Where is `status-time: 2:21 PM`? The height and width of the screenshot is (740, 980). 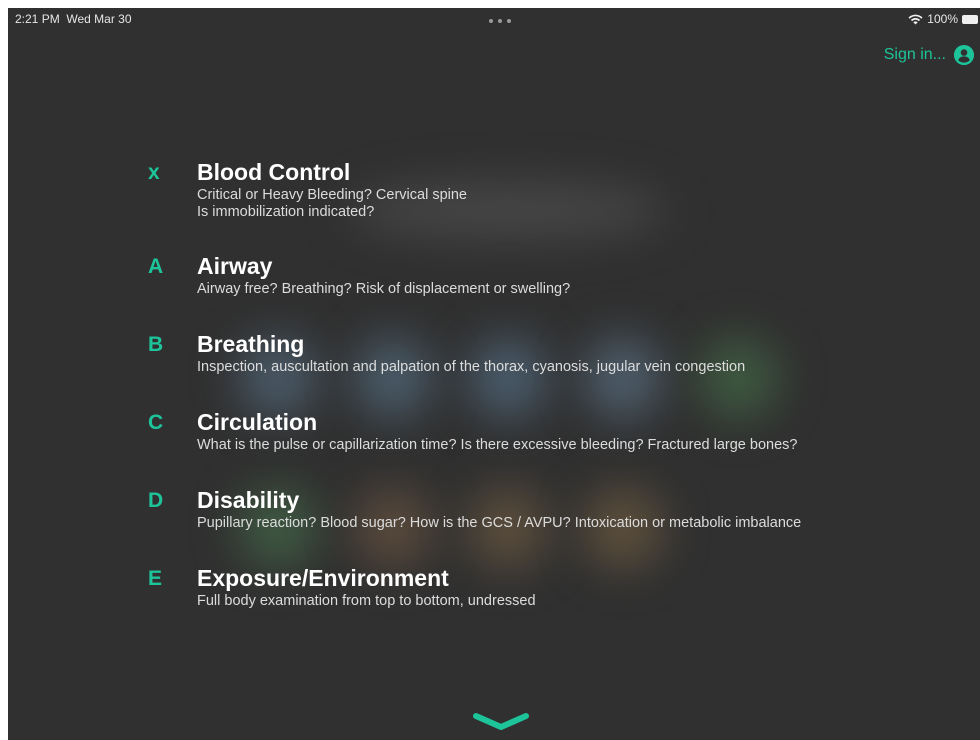 status-time: 2:21 PM is located at coordinates (37, 19).